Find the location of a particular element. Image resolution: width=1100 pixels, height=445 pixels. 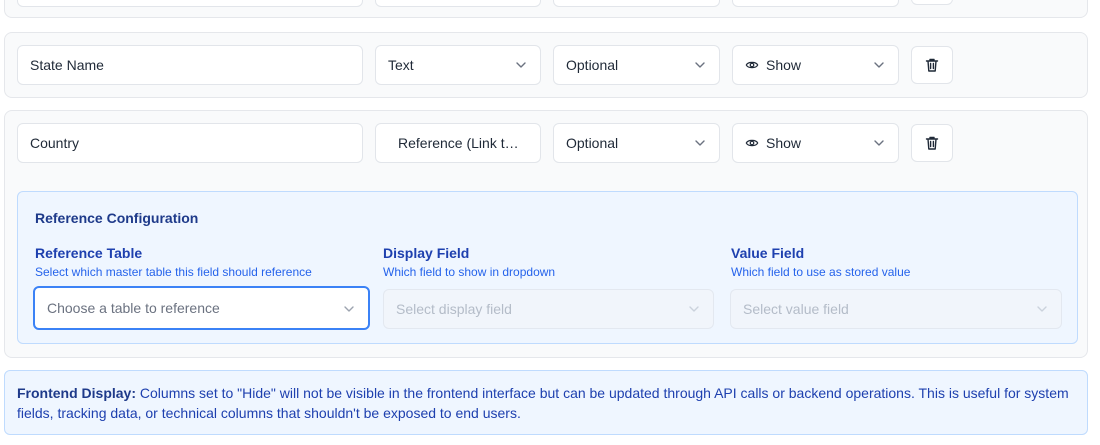

display-field-help: Which field to show in dropdown is located at coordinates (469, 272).